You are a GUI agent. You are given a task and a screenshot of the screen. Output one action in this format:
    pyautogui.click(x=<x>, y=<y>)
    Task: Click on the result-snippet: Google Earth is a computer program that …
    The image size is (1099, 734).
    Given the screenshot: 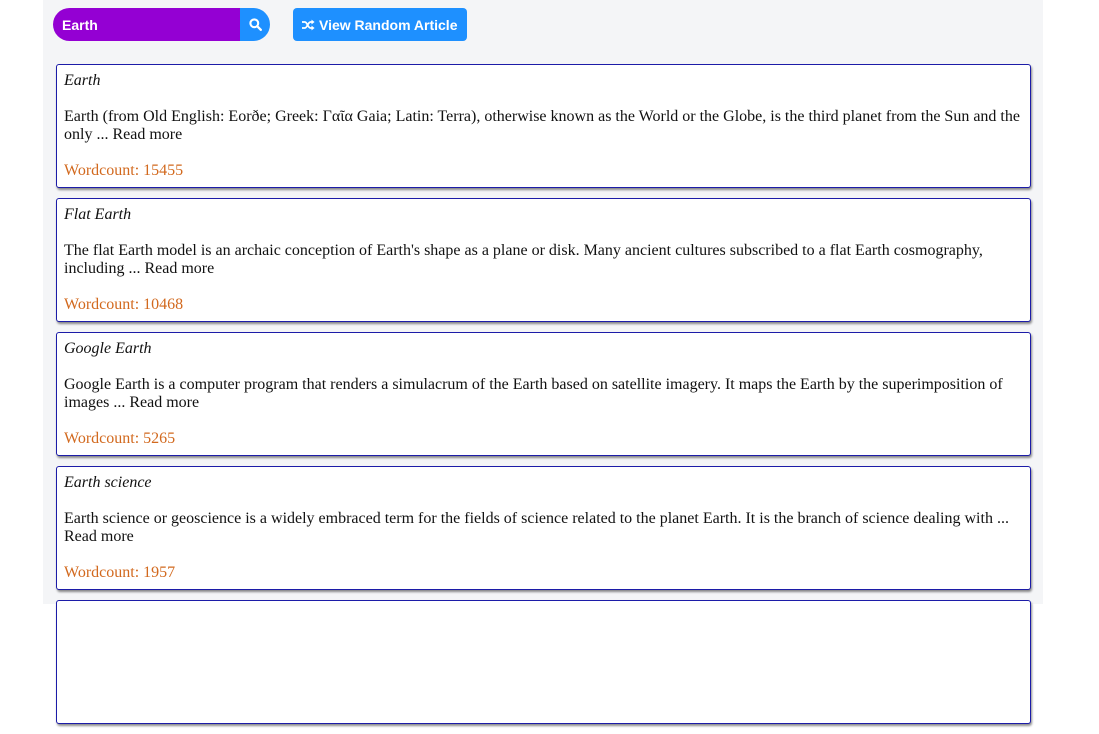 What is the action you would take?
    pyautogui.click(x=533, y=393)
    